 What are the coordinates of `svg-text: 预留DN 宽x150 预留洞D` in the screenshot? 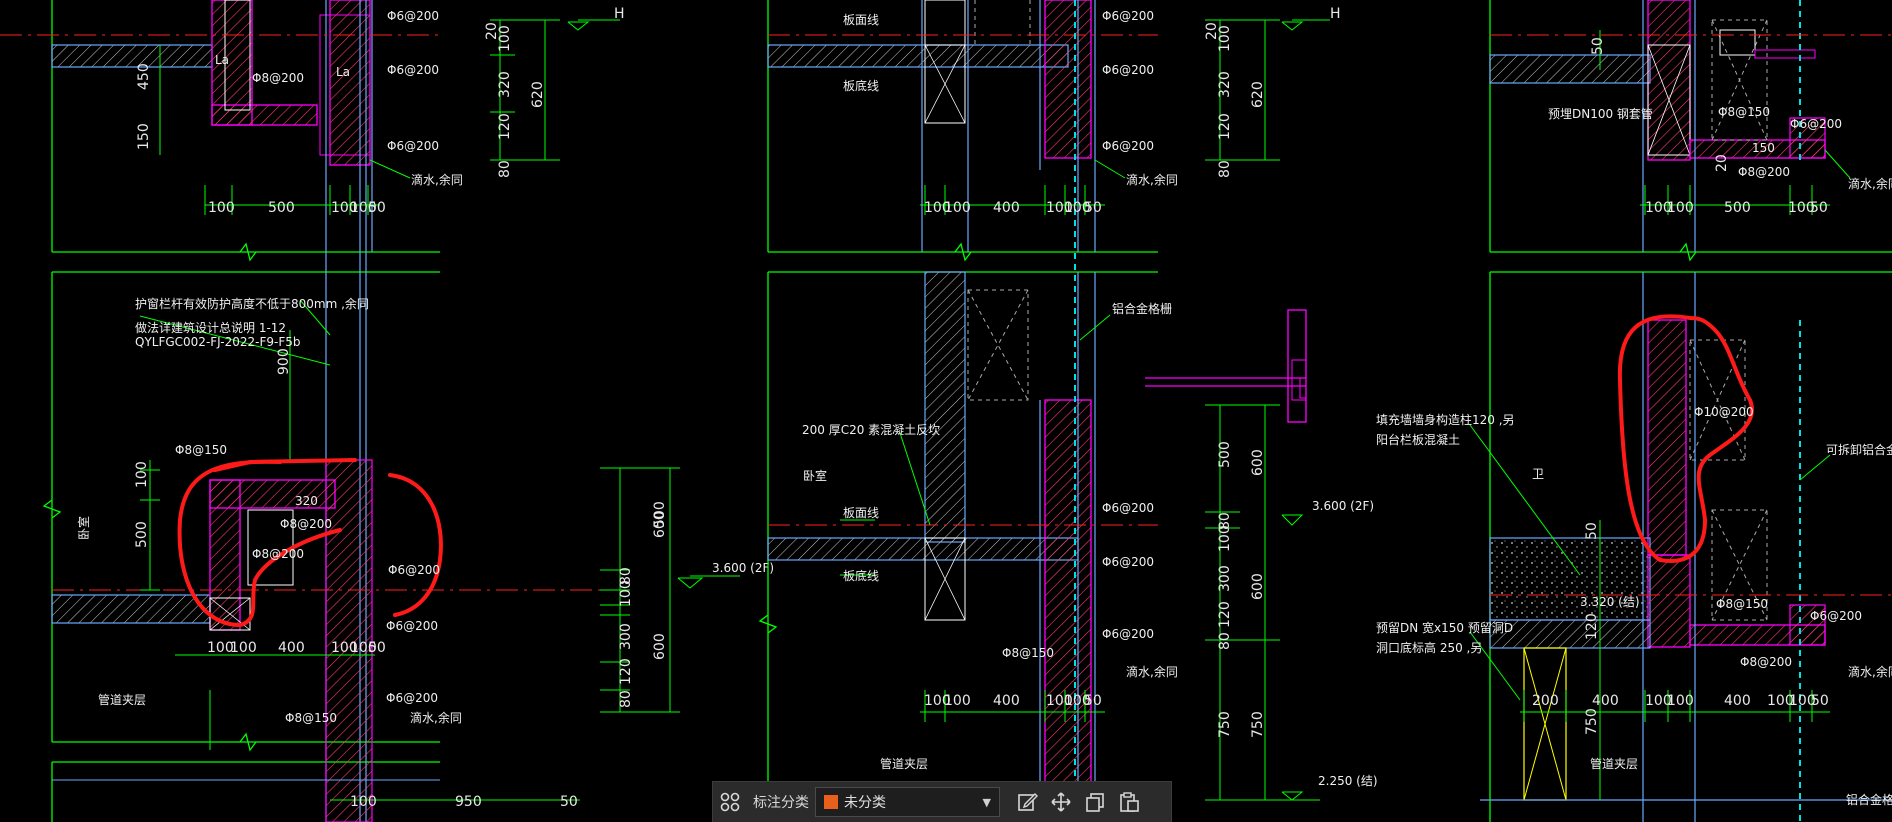 It's located at (1444, 627).